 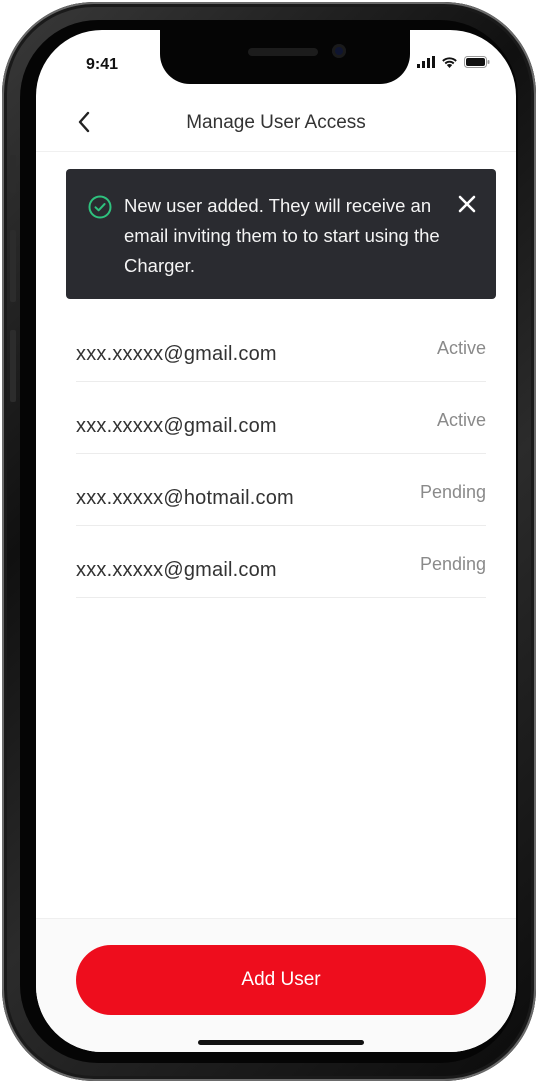 I want to click on volume-down-button, so click(x=13, y=366).